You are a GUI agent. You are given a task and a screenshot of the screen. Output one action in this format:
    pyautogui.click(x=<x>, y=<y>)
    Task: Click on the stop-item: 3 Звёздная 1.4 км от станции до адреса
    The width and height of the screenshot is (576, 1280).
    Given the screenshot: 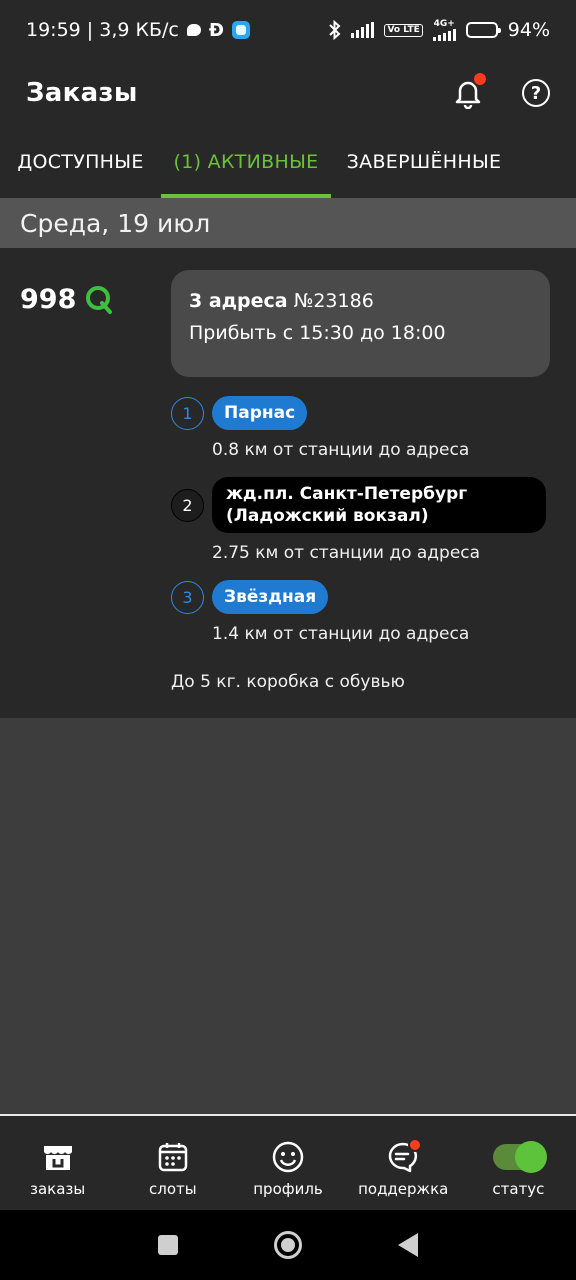 What is the action you would take?
    pyautogui.click(x=361, y=612)
    